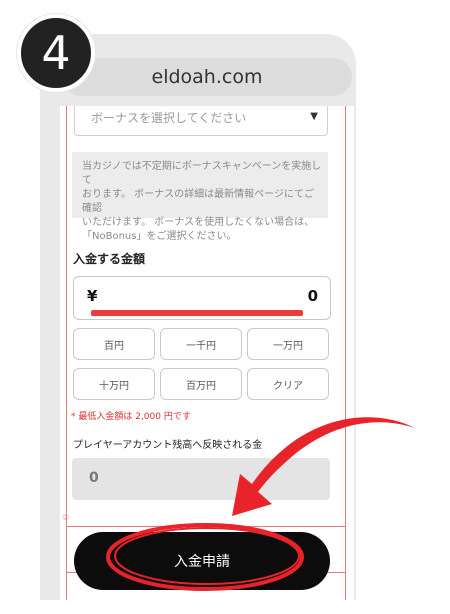  What do you see at coordinates (66, 517) in the screenshot?
I see `section-number: ③` at bounding box center [66, 517].